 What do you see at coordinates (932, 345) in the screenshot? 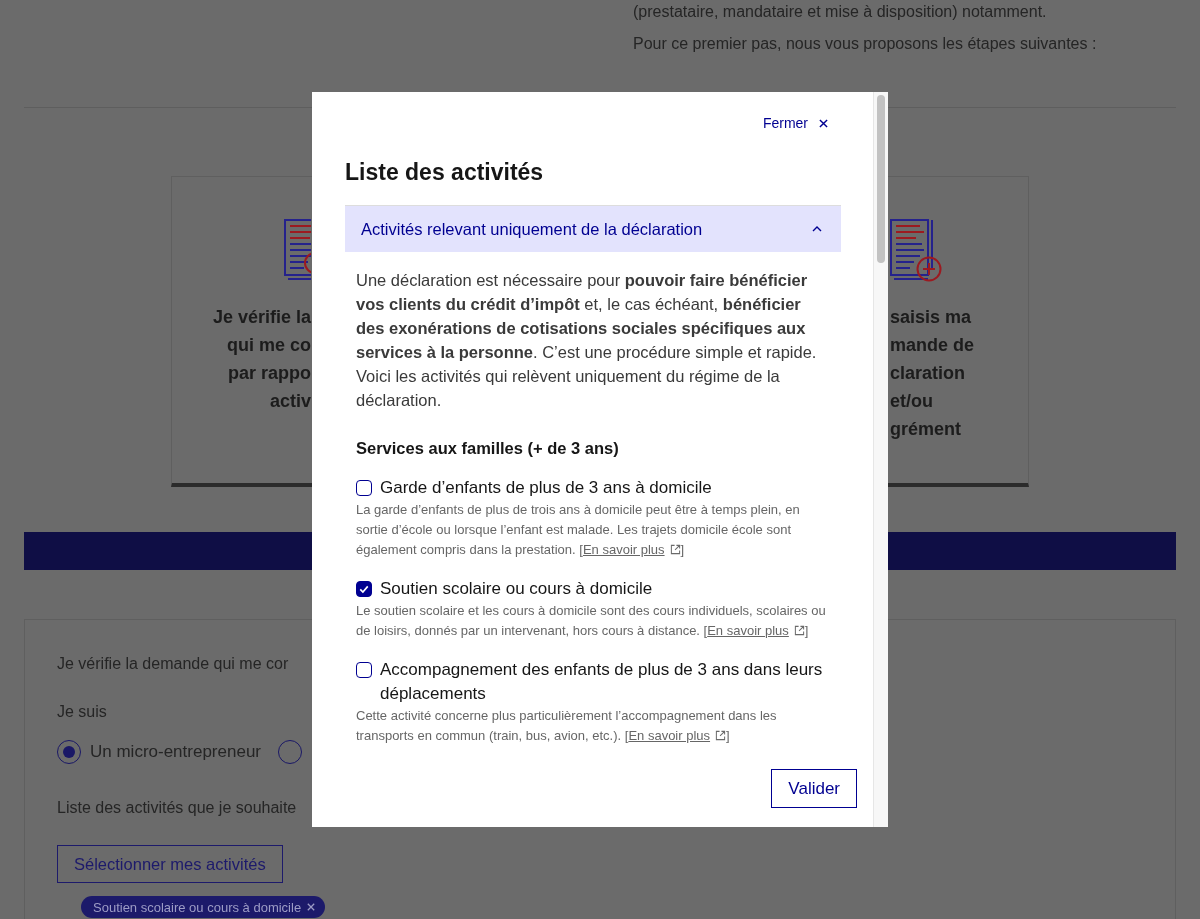
I see `card-title-line: mande de` at bounding box center [932, 345].